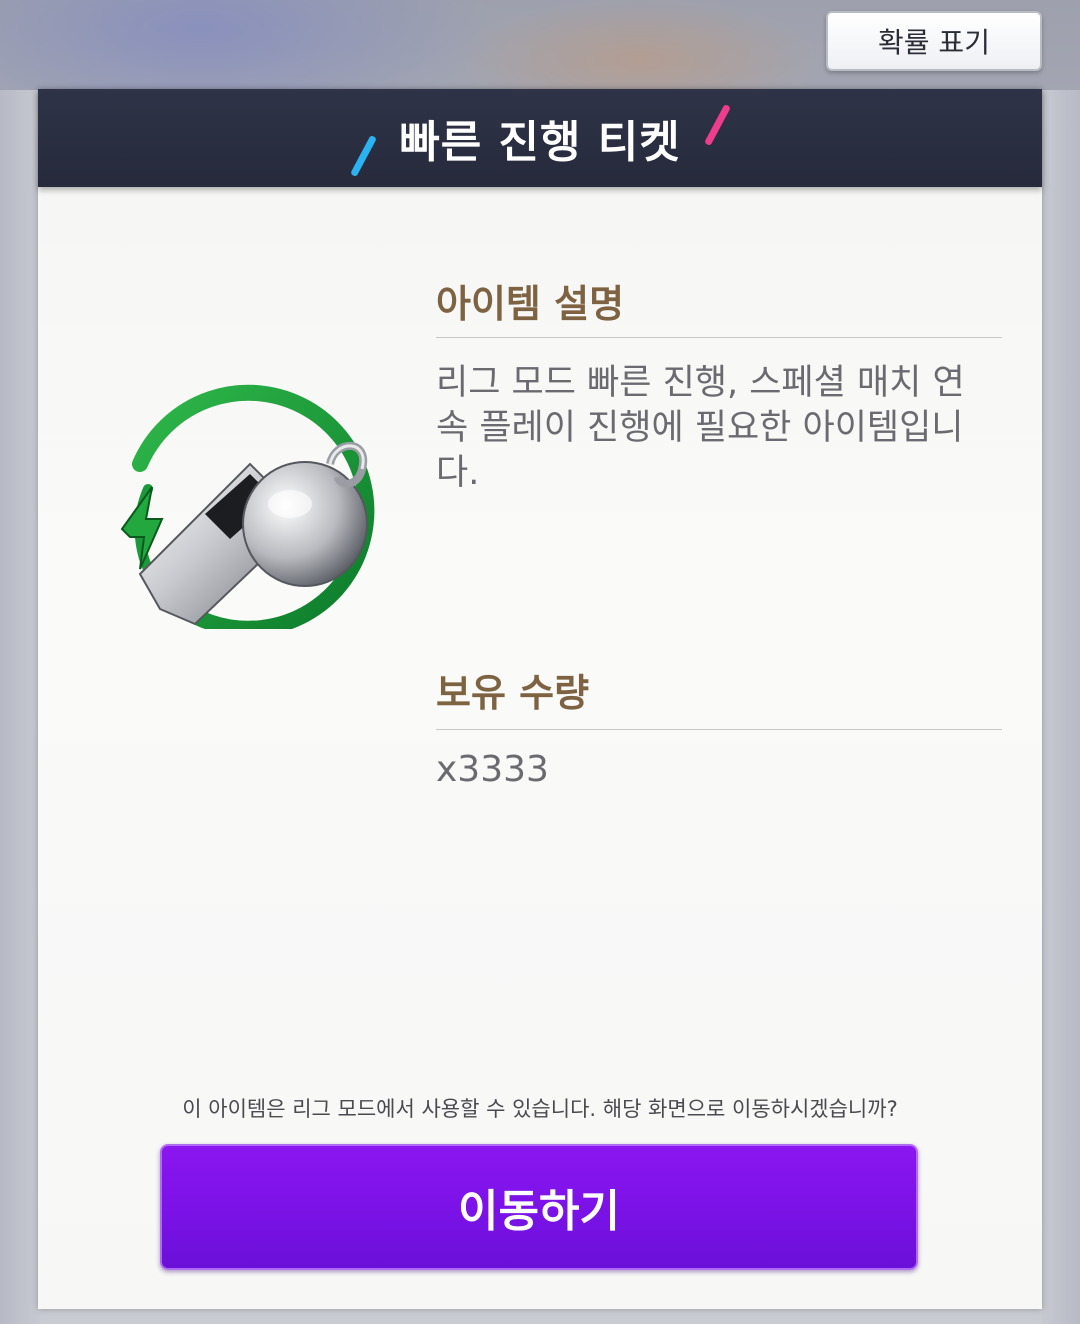 This screenshot has height=1324, width=1080. Describe the element at coordinates (492, 769) in the screenshot. I see `quantity-value: x3333` at that location.